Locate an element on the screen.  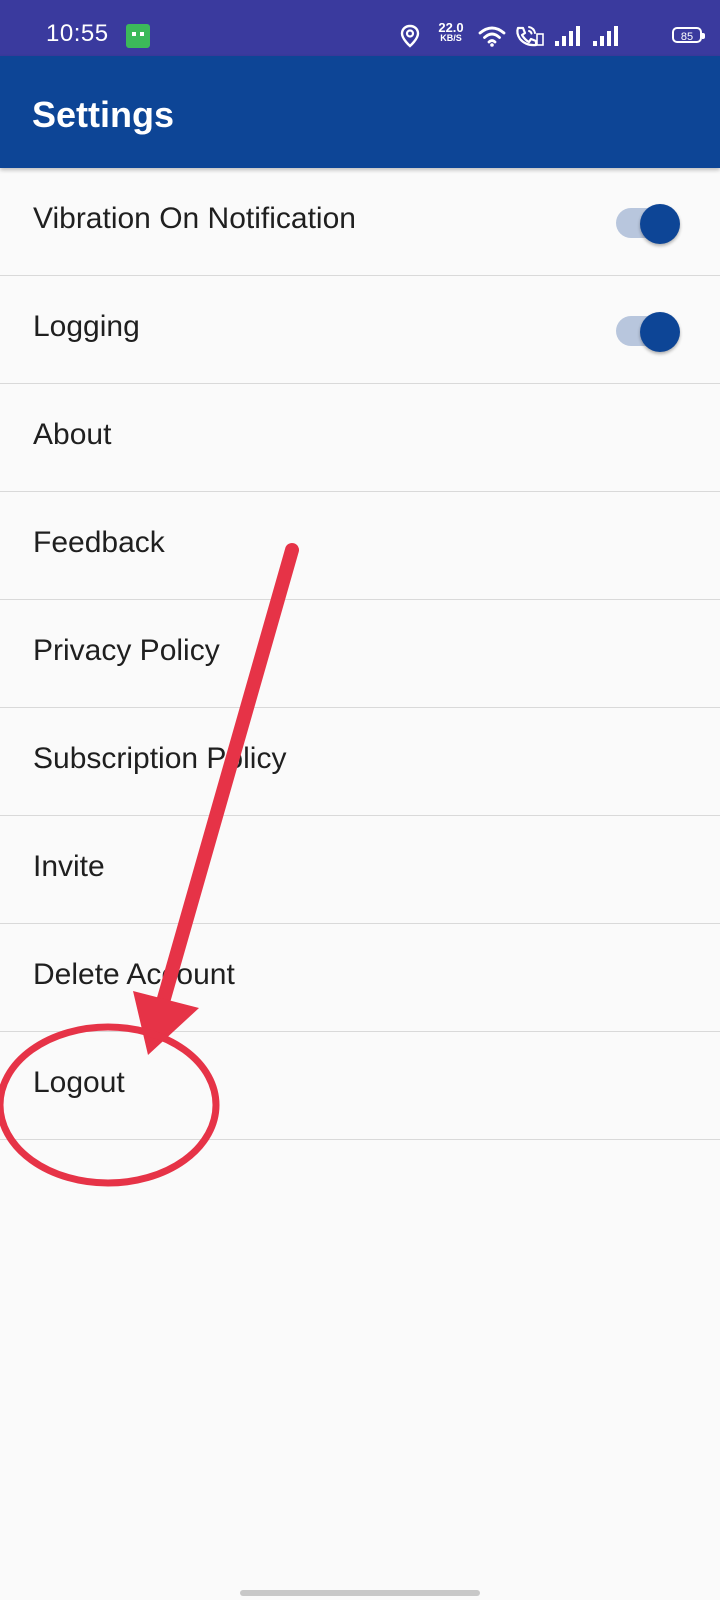
status-bar: 10:55 22.0 KB/S 85 is located at coordinates (360, 28).